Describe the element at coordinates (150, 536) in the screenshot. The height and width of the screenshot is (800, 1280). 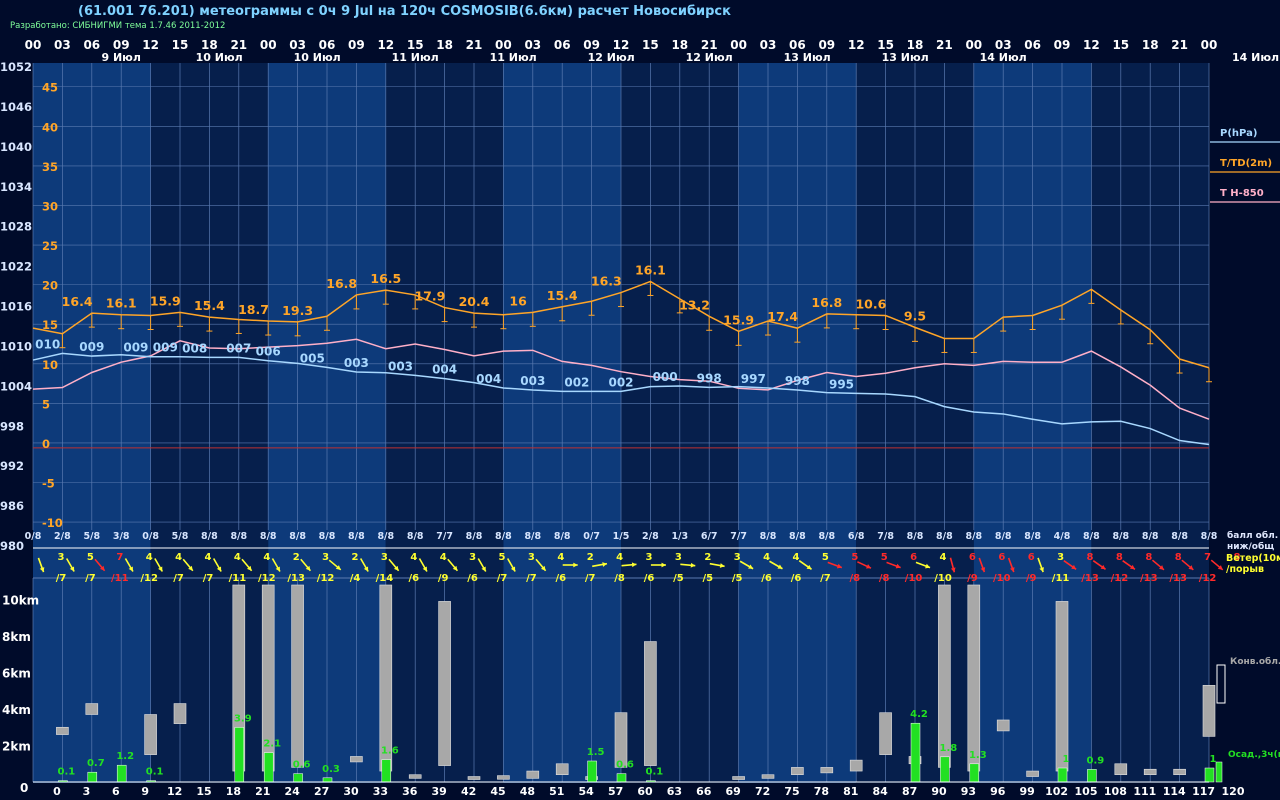
I see `cloud-fraction: 0/8` at that location.